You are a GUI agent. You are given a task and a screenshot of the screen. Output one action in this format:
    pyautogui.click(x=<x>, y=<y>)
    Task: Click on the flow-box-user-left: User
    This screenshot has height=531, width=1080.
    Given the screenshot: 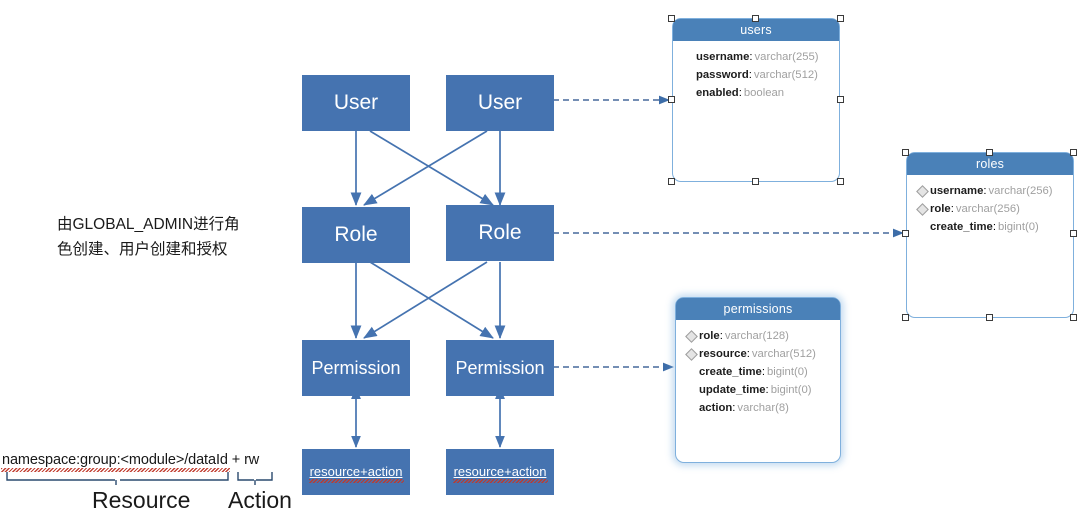 What is the action you would take?
    pyautogui.click(x=356, y=103)
    